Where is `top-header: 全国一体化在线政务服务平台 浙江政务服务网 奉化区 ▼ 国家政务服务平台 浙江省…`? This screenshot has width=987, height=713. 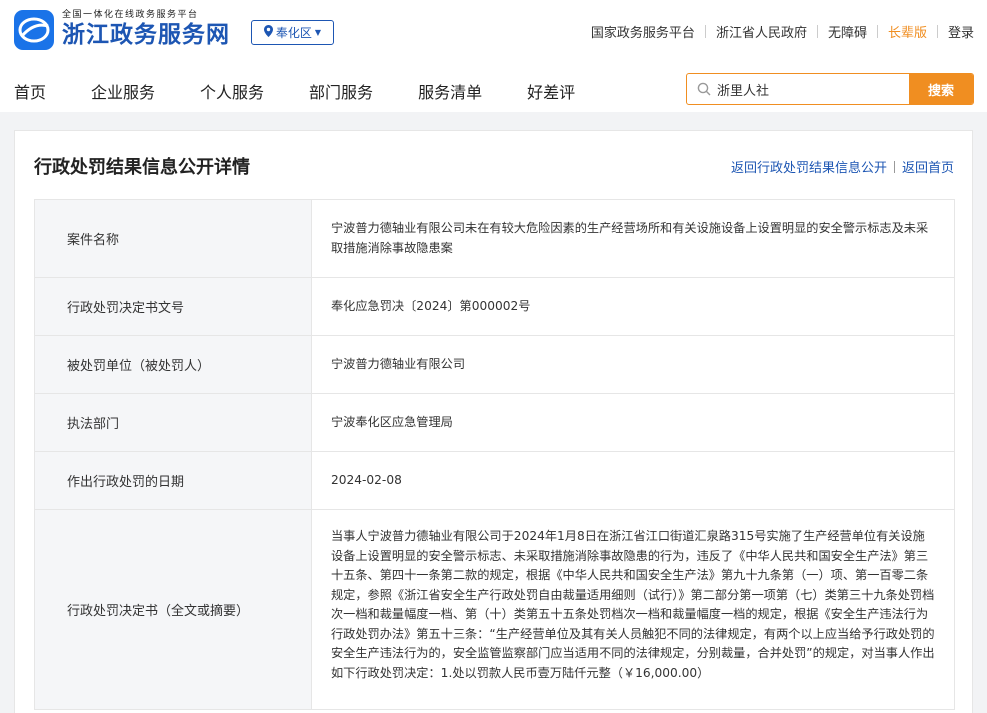 top-header: 全国一体化在线政务服务平台 浙江政务服务网 奉化区 ▼ 国家政务服务平台 浙江省… is located at coordinates (493, 31).